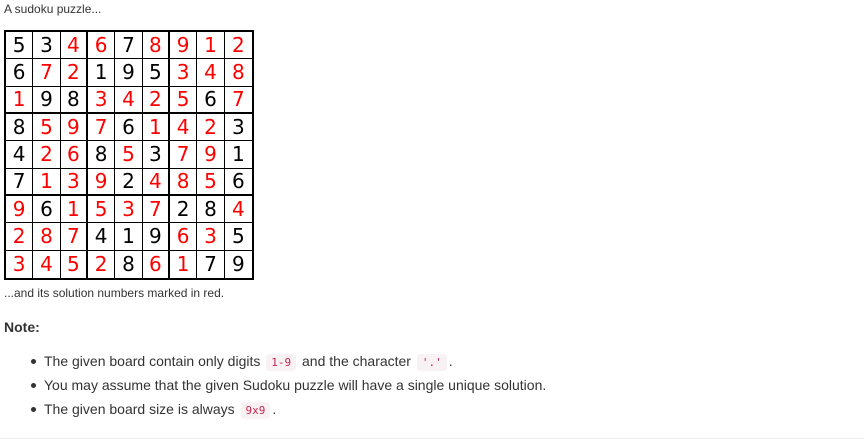  What do you see at coordinates (152, 361) in the screenshot?
I see `note-text: The given board contain only digits` at bounding box center [152, 361].